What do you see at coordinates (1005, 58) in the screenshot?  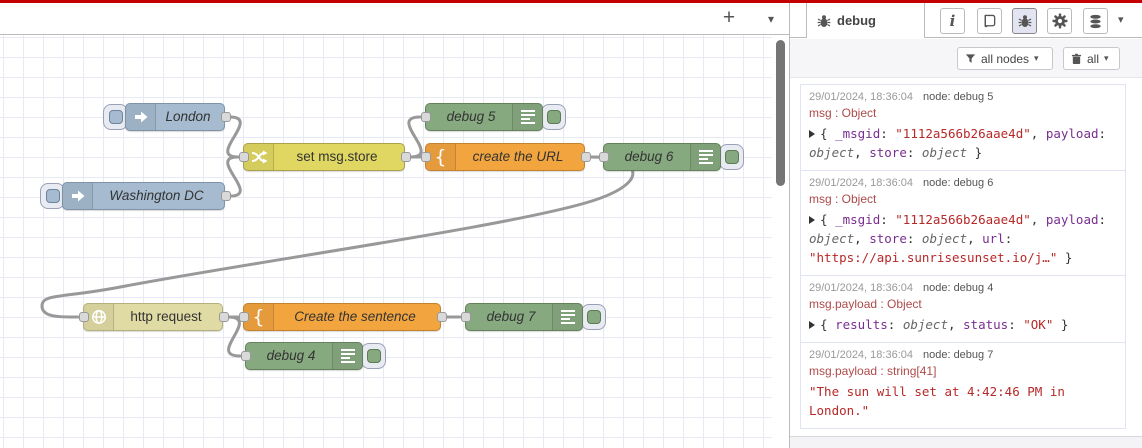 I see `filter-nodes-button: all nodes ▾` at bounding box center [1005, 58].